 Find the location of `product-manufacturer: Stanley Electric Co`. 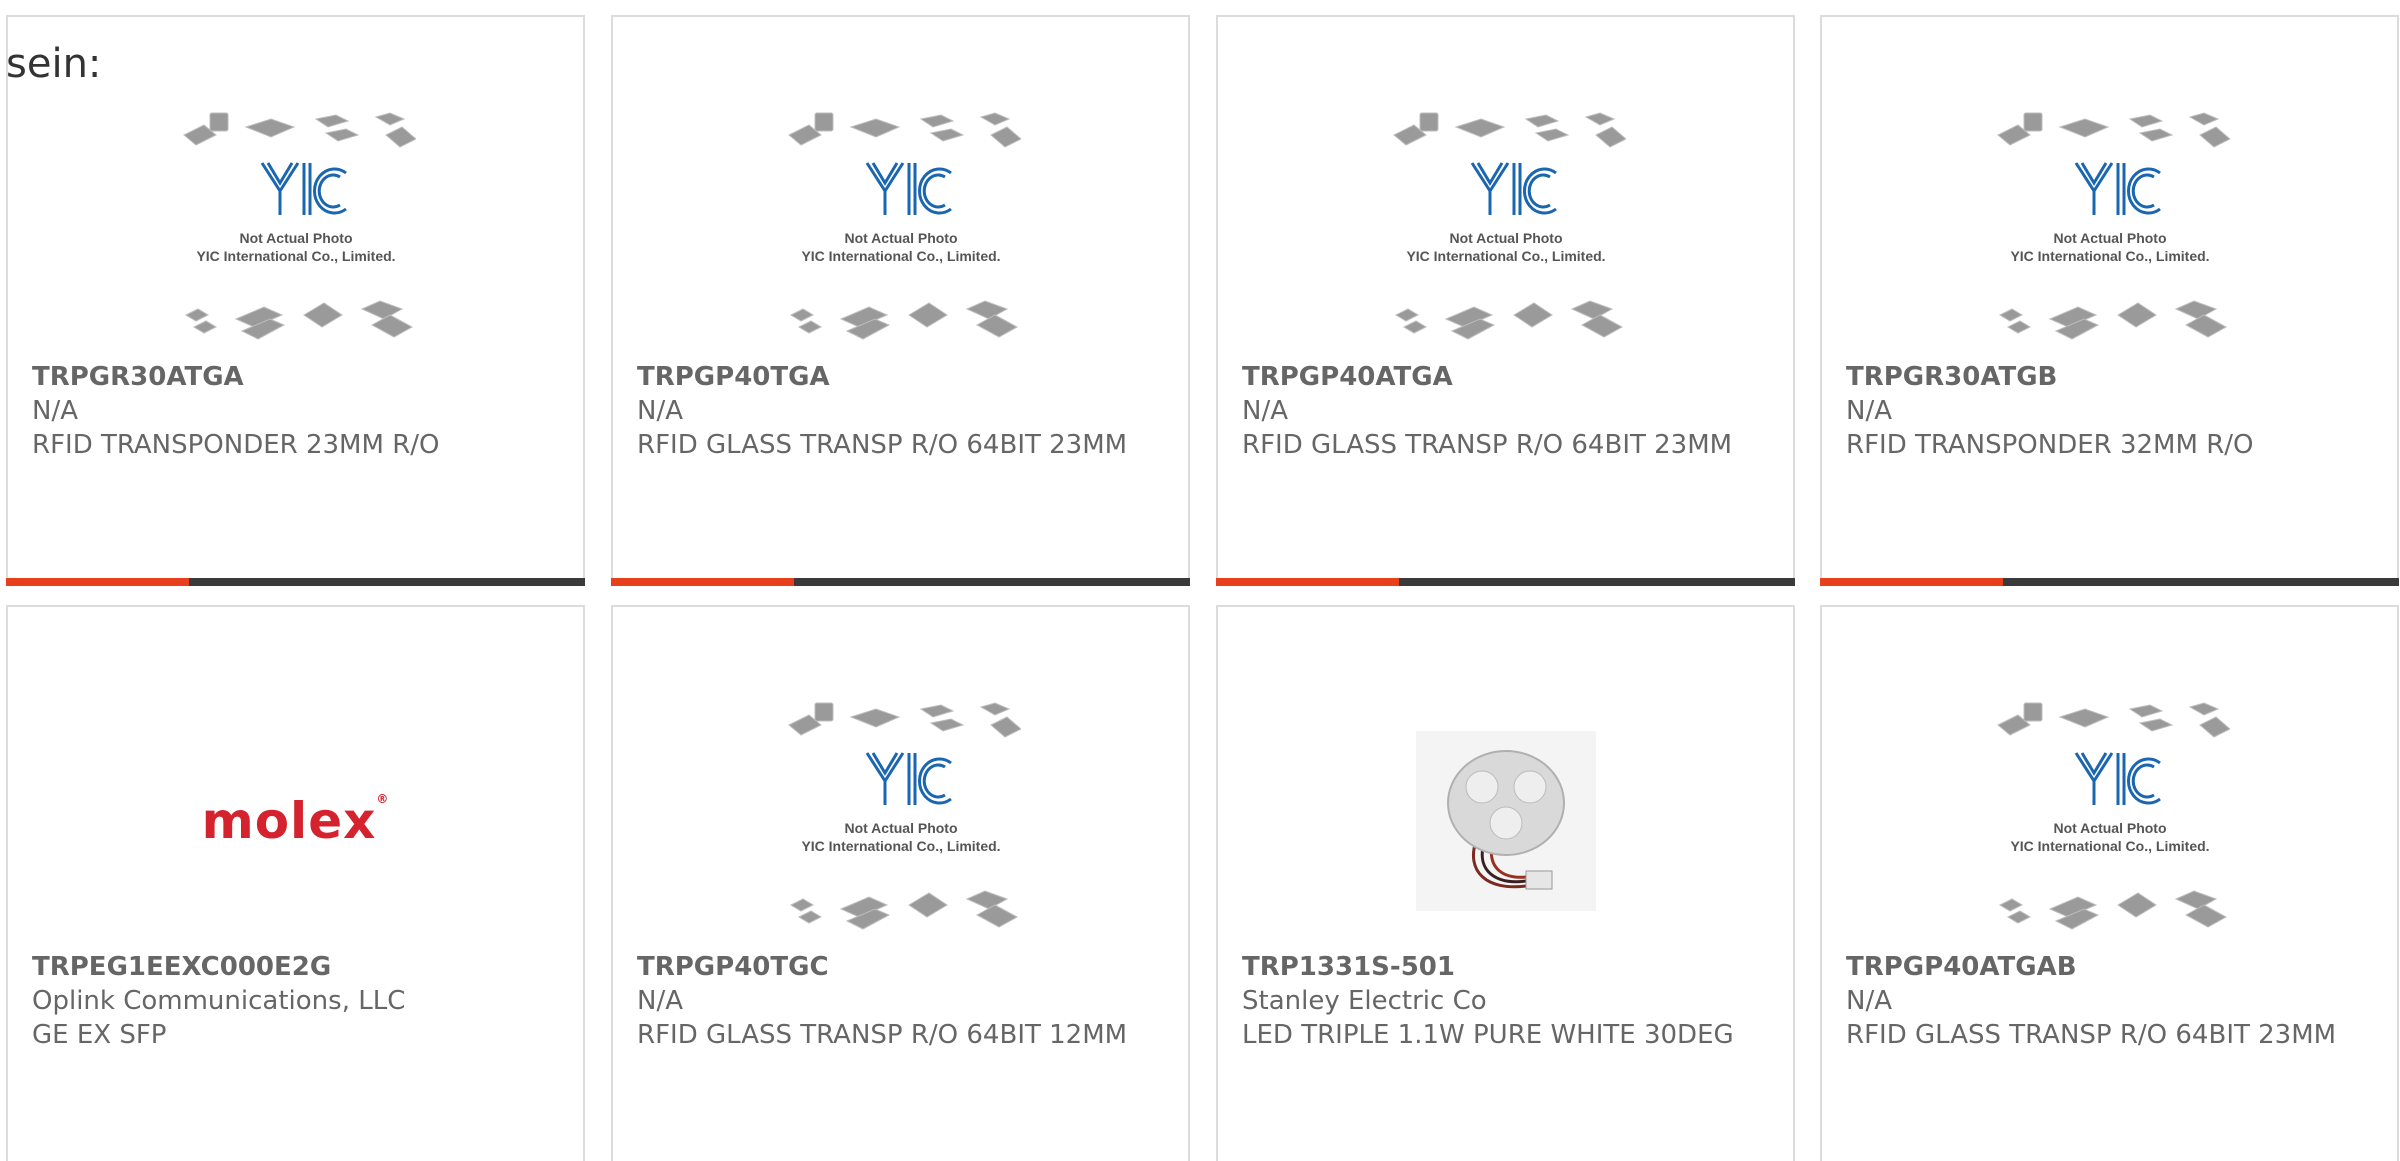

product-manufacturer: Stanley Electric Co is located at coordinates (1364, 1001).